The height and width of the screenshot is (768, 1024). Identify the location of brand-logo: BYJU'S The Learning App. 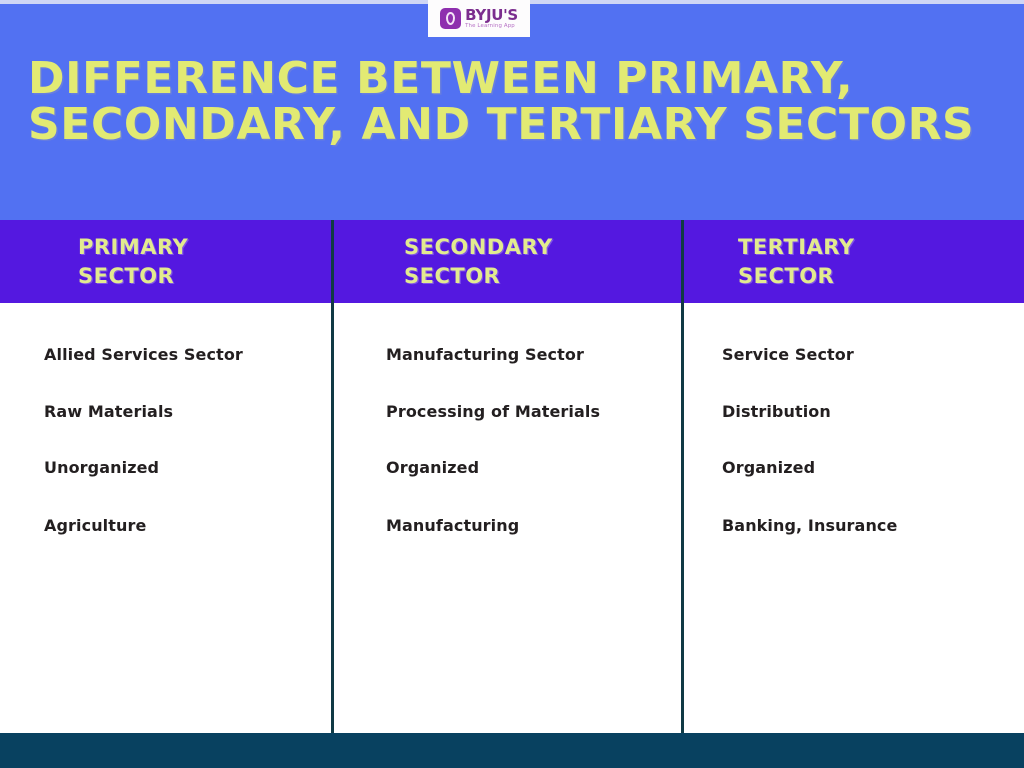
(479, 18).